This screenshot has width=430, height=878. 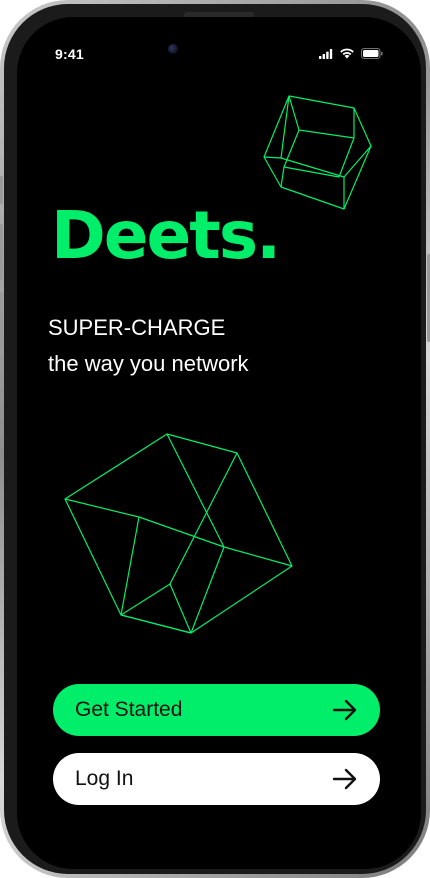 What do you see at coordinates (1, 190) in the screenshot?
I see `action-button` at bounding box center [1, 190].